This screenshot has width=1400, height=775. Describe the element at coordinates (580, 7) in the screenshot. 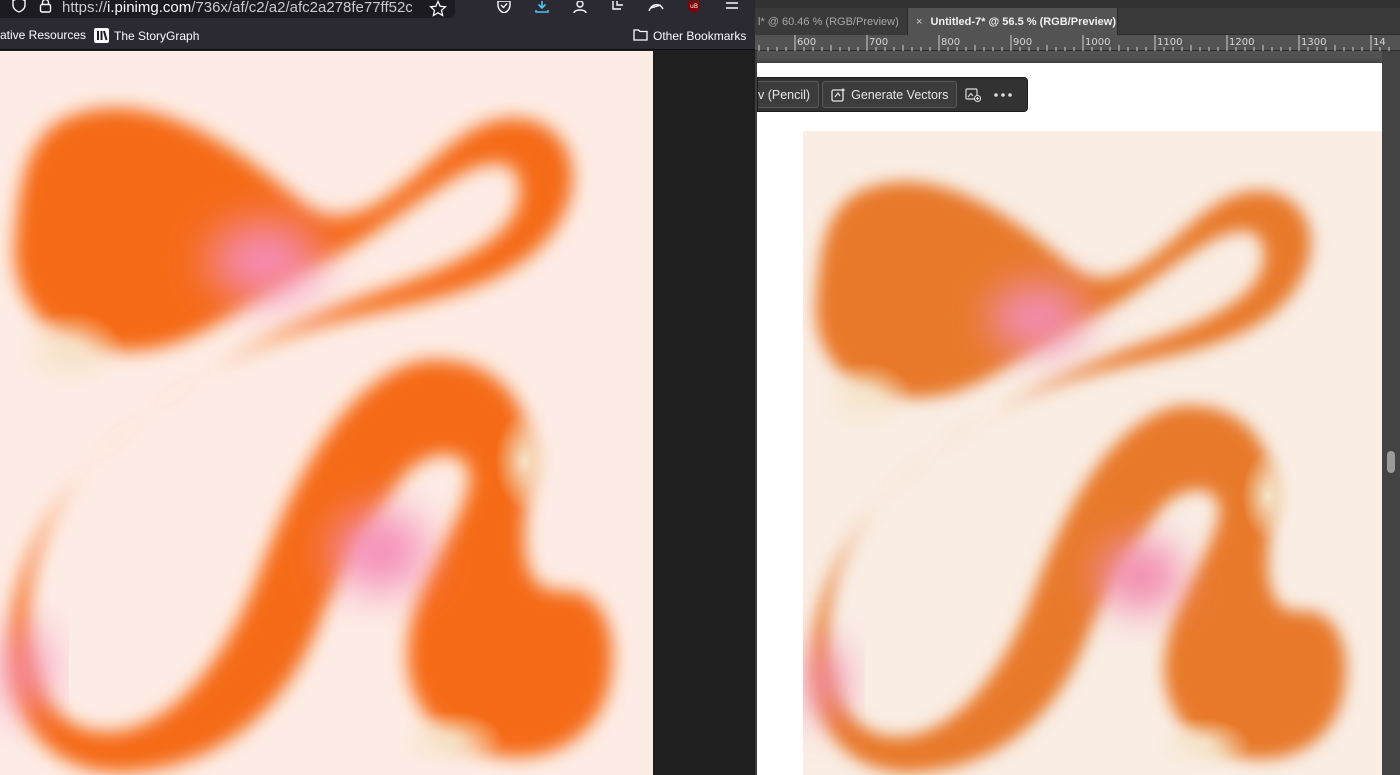

I see `account-icon` at that location.